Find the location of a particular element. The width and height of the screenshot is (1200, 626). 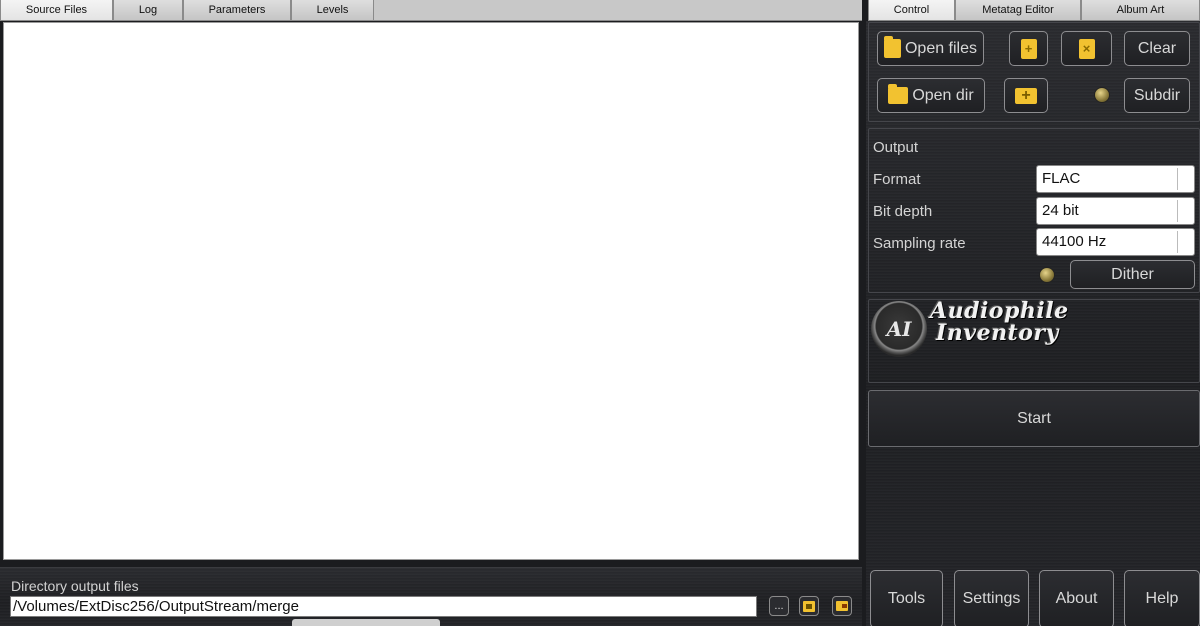

open-folder-icon is located at coordinates (809, 606).